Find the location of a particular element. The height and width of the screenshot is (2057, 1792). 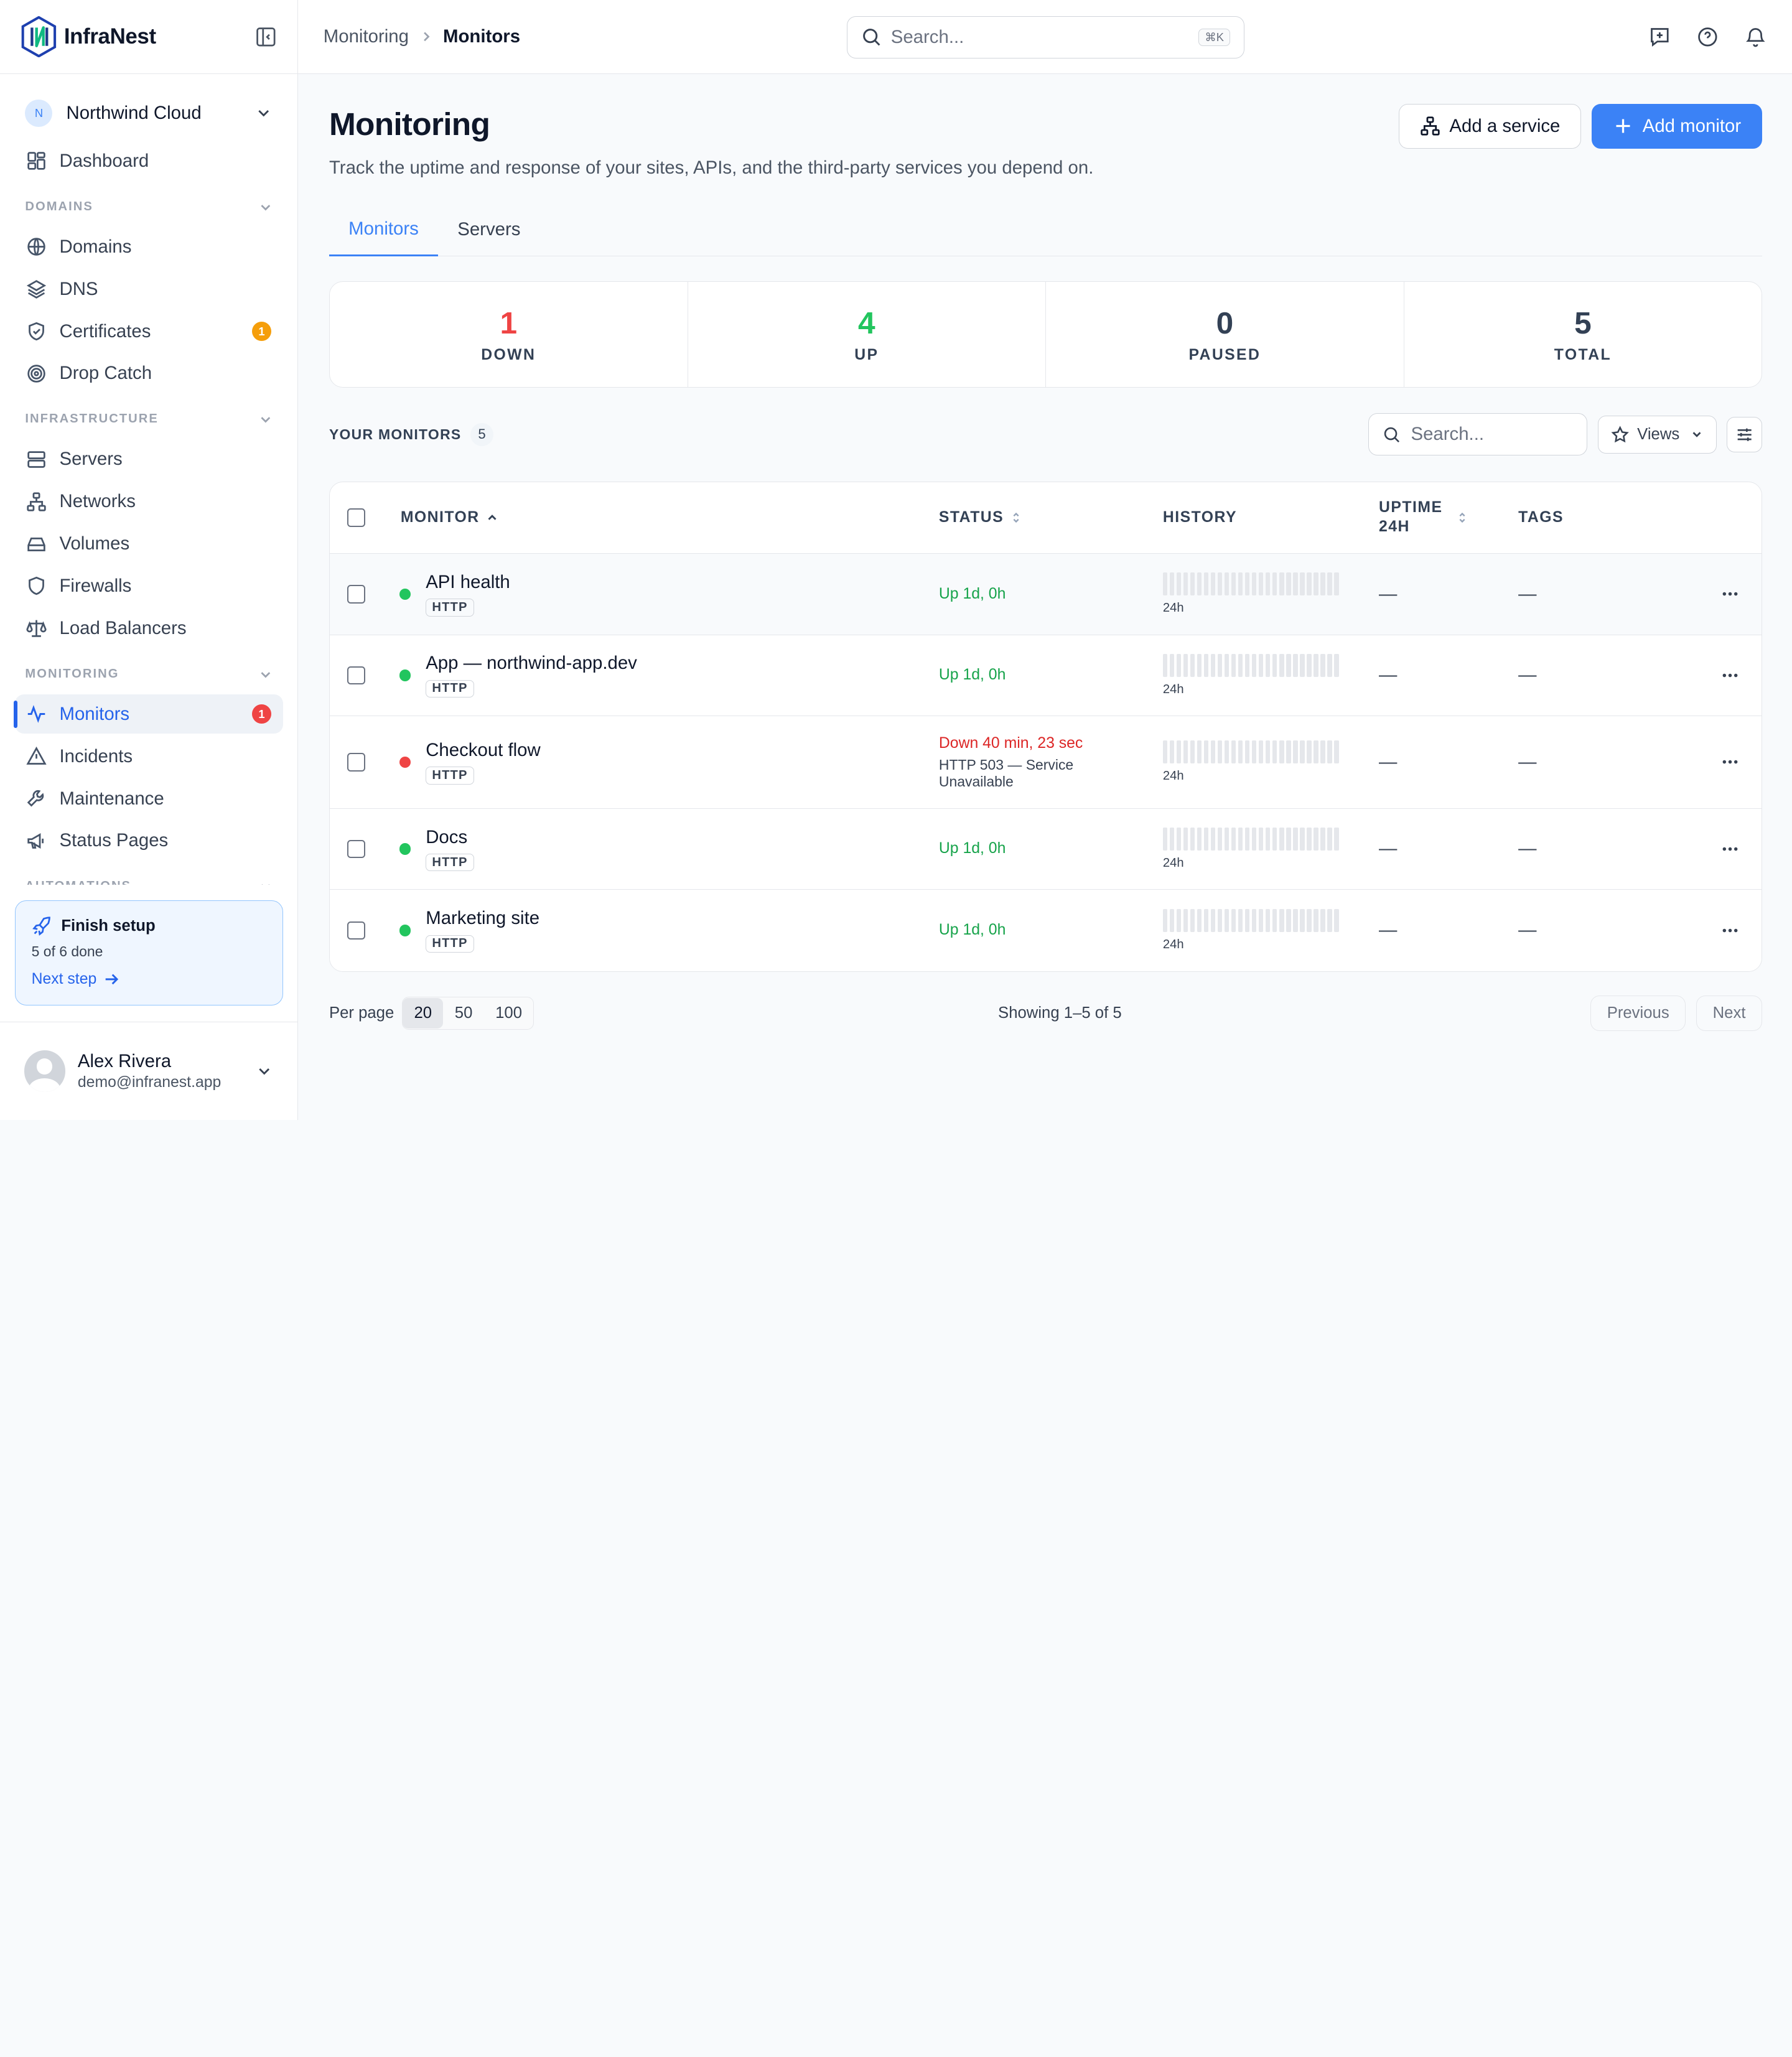

uptime-value: — is located at coordinates (1389, 848).